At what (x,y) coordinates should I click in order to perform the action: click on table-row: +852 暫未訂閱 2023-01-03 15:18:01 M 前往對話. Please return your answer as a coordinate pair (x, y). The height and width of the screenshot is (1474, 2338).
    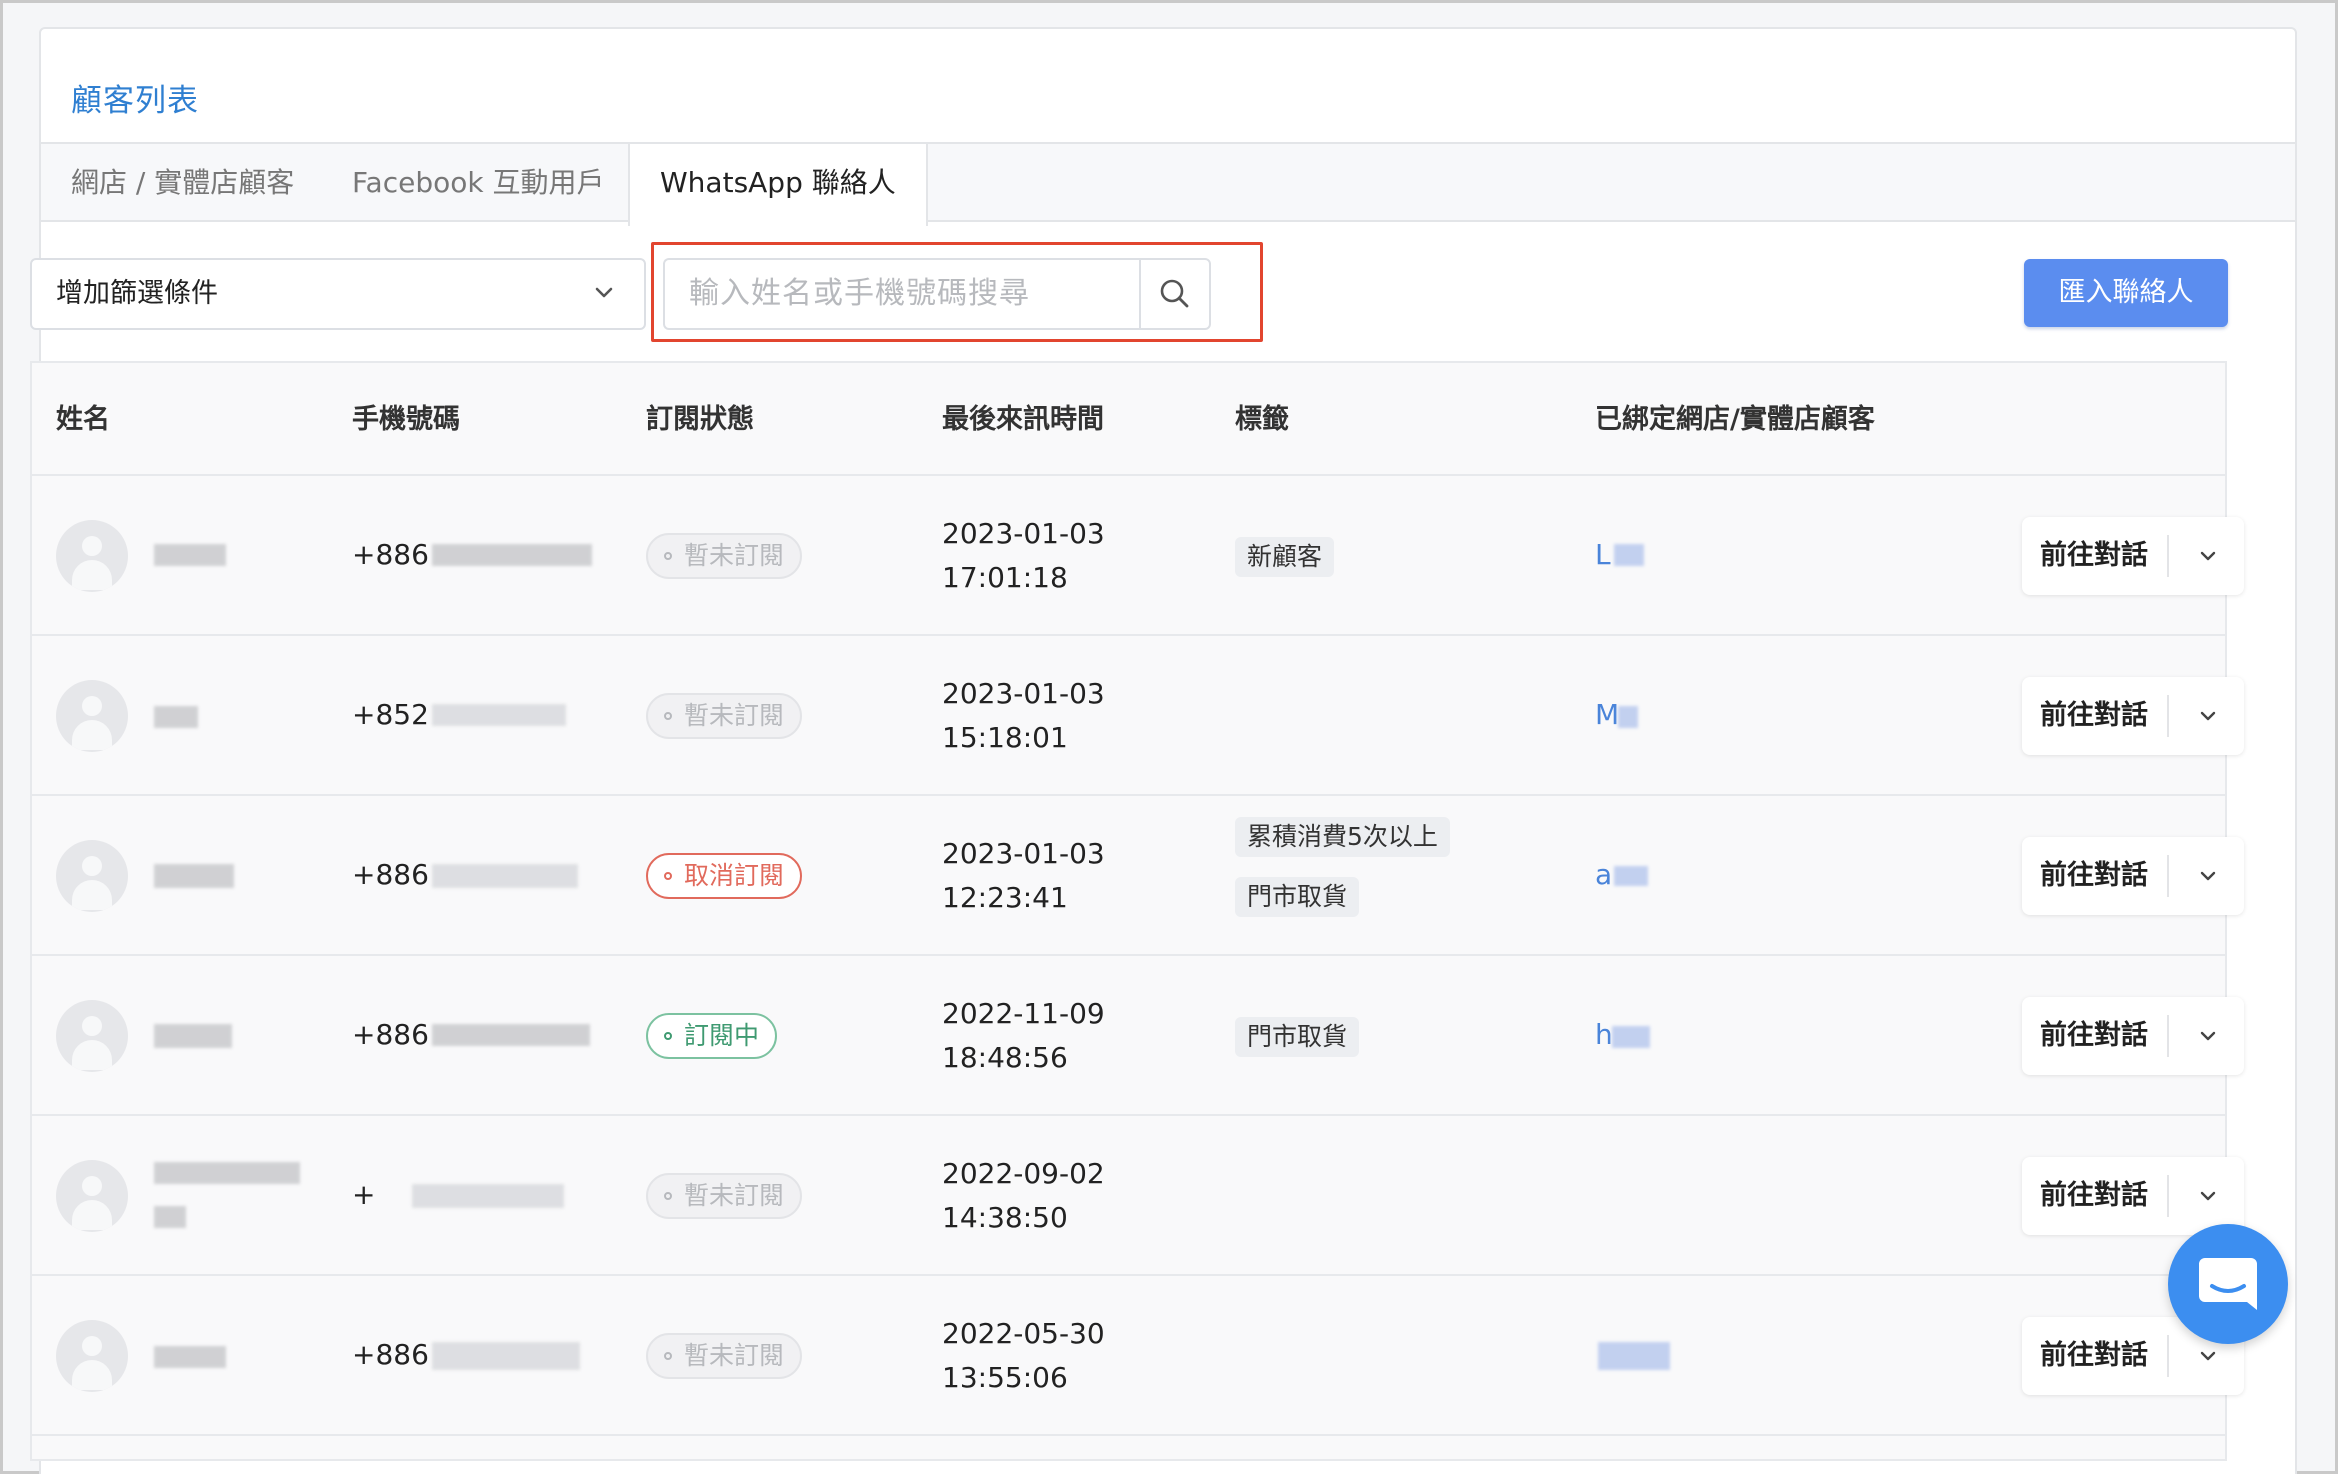
    Looking at the image, I should click on (1138, 716).